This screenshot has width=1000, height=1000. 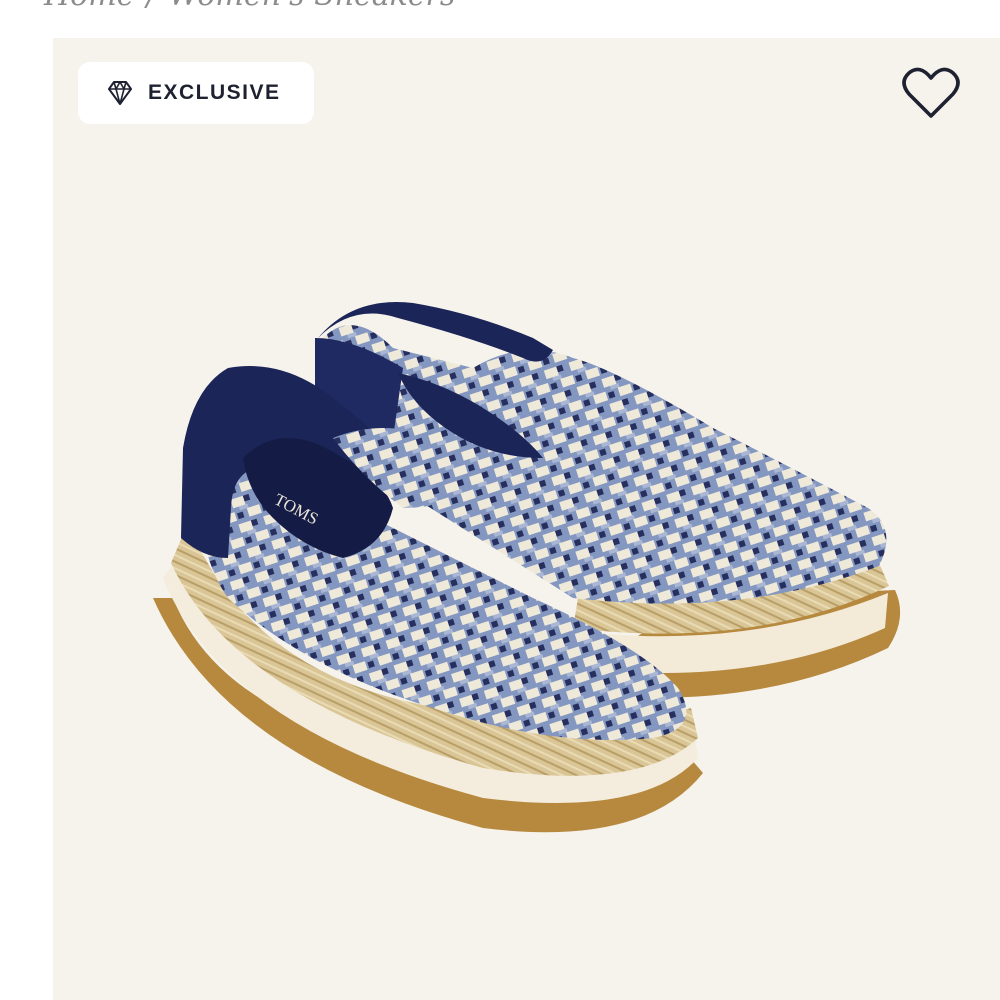 What do you see at coordinates (931, 93) in the screenshot?
I see `wishlist-button` at bounding box center [931, 93].